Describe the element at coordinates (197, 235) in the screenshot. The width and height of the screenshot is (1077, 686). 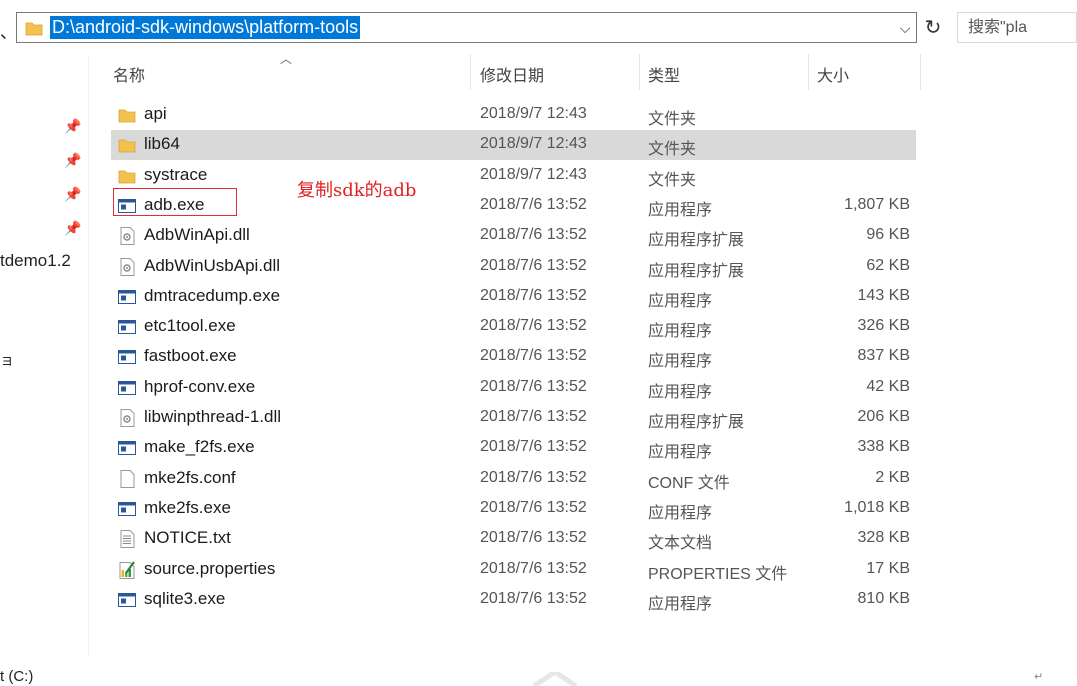
I see `file-name: AdbWinApi.dll` at that location.